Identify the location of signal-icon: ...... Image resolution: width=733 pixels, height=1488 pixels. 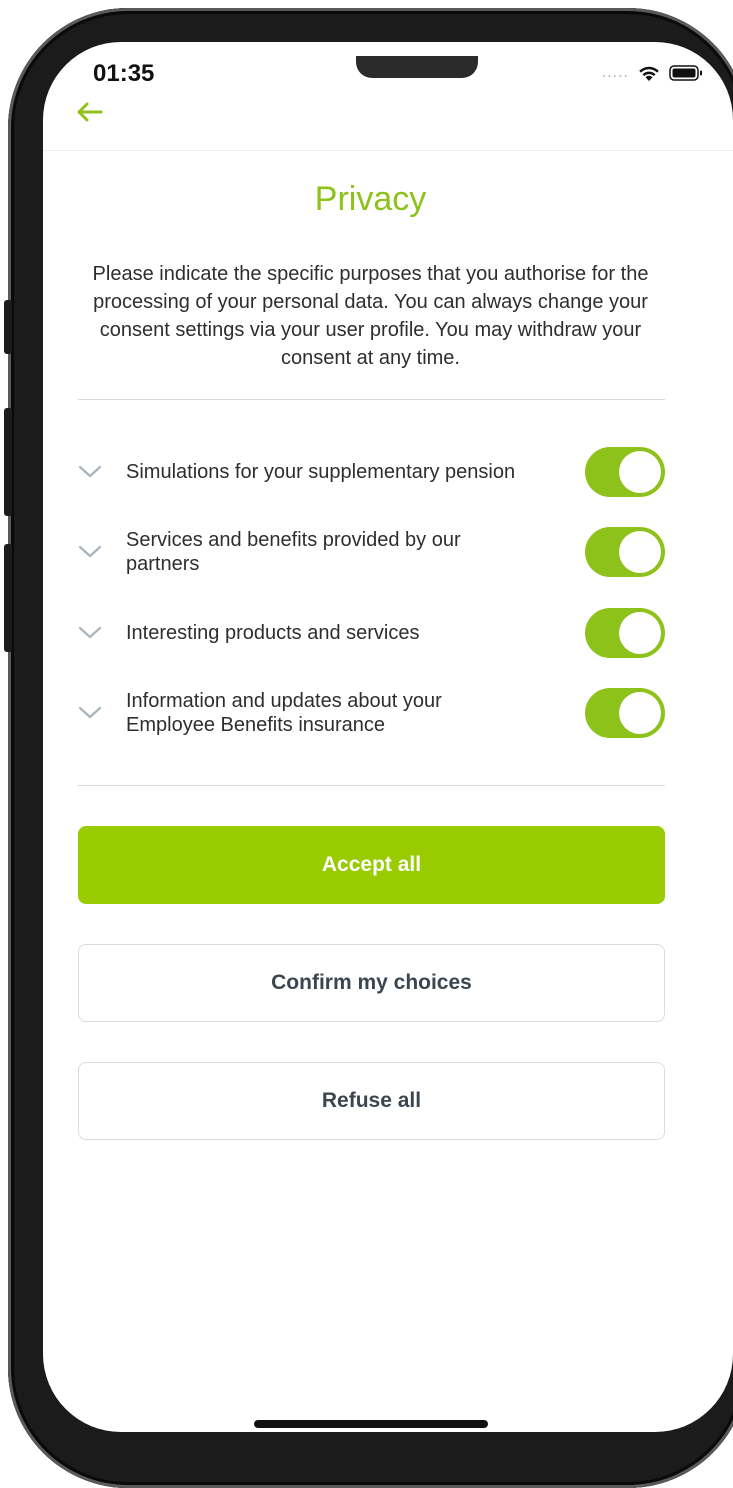
(615, 72).